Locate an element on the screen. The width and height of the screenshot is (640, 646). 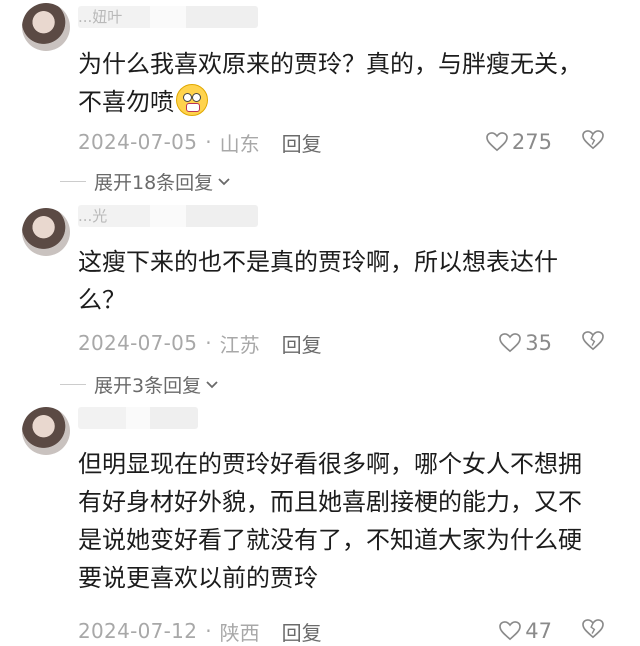
comment-location: 江苏 is located at coordinates (239, 344).